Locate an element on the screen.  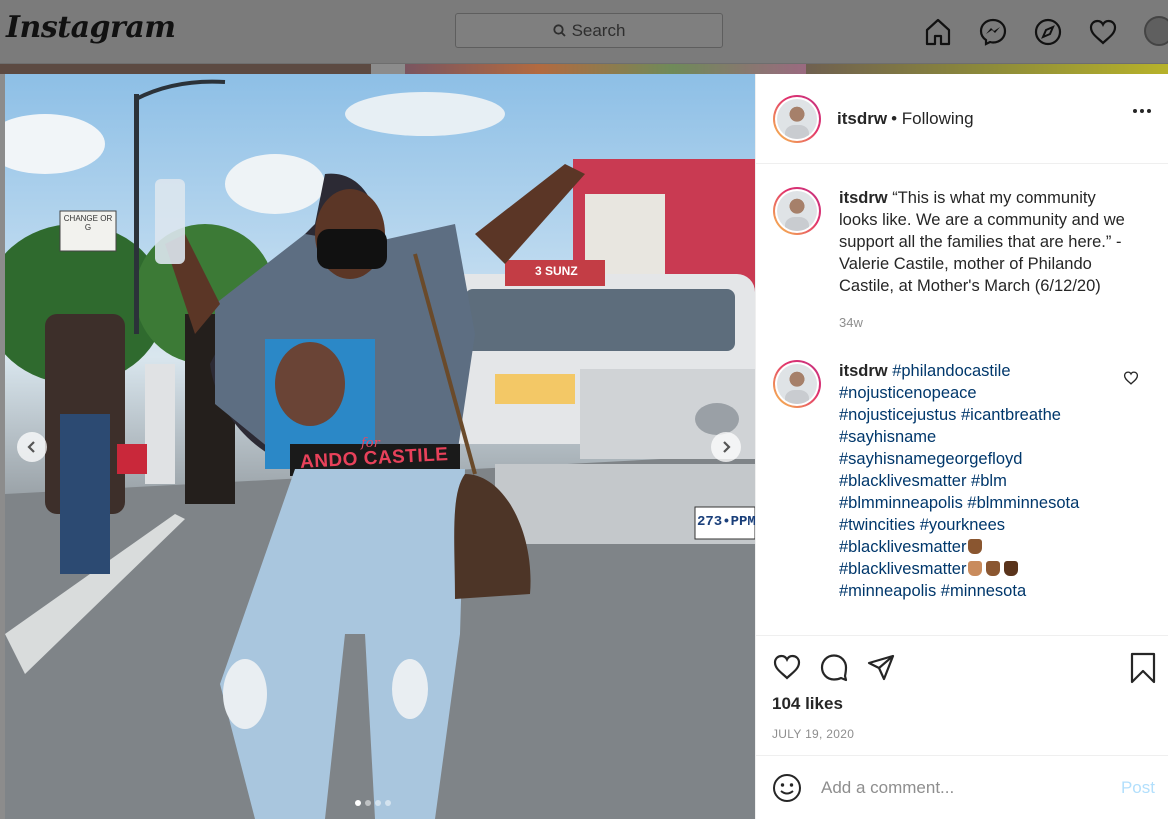
emoji-icon is located at coordinates (787, 788).